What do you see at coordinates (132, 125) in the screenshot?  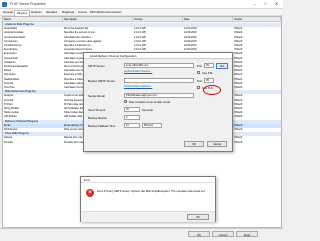 I see `fallback-time-input: 10` at bounding box center [132, 125].